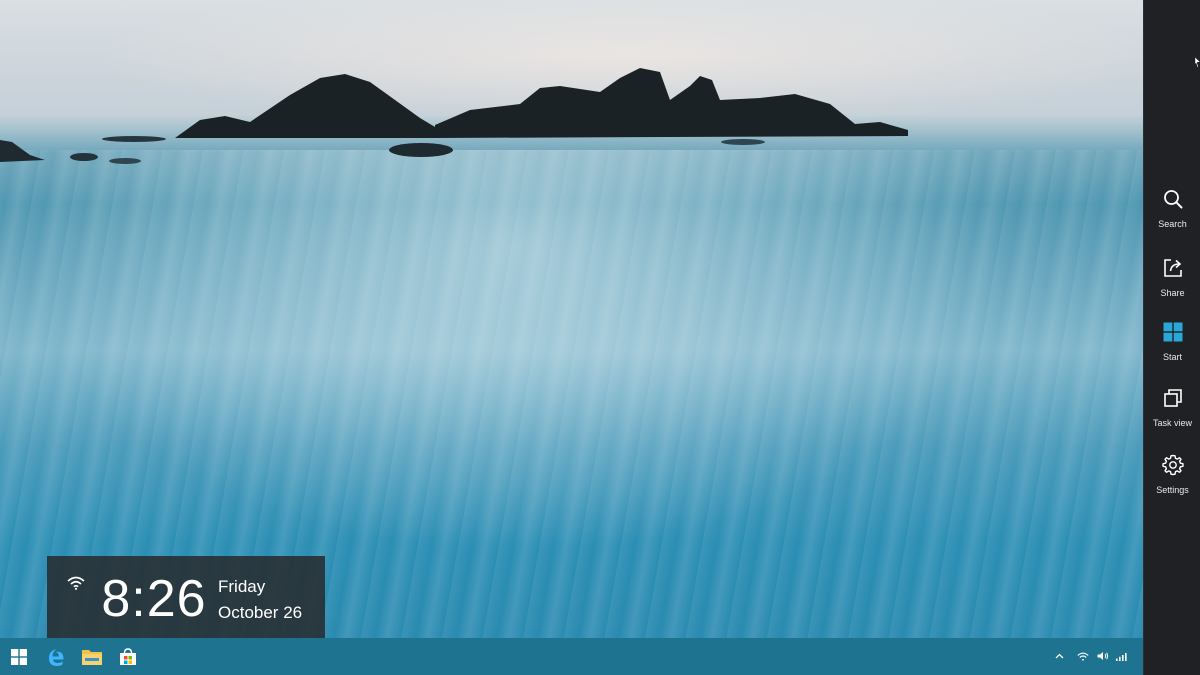  What do you see at coordinates (1172, 490) in the screenshot?
I see `charm-settings-label: Settings` at bounding box center [1172, 490].